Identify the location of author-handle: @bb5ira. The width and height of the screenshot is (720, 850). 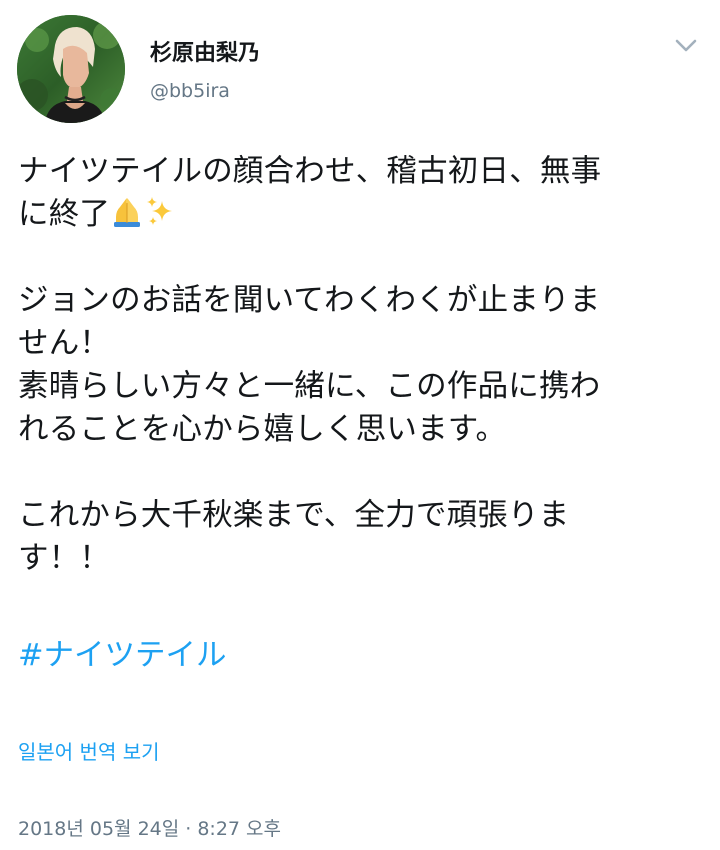
(190, 91).